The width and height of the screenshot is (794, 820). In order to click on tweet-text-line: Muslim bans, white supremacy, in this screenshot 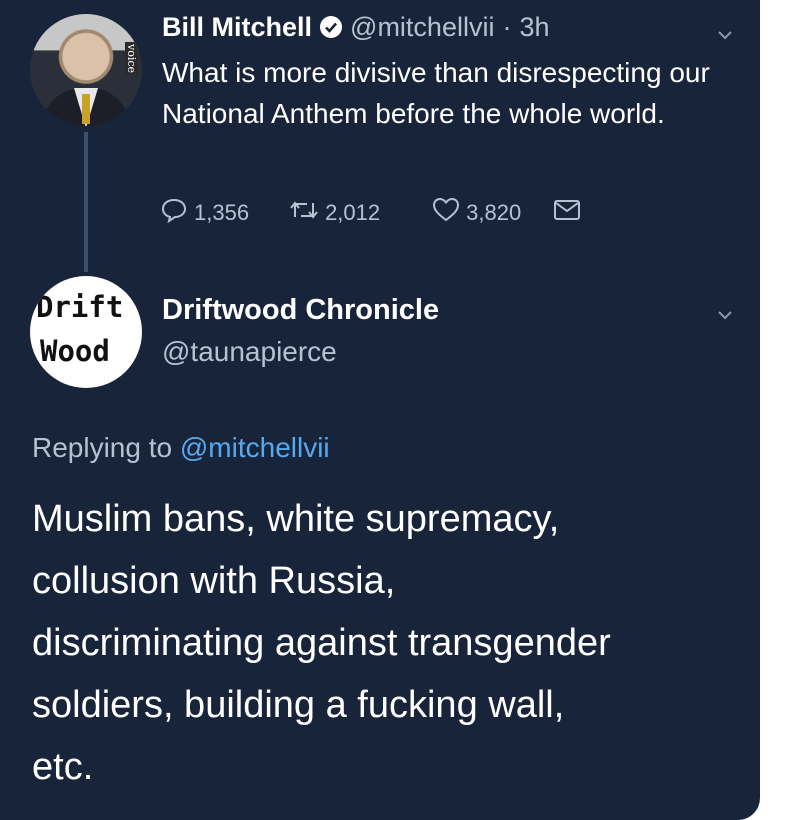, I will do `click(296, 519)`.